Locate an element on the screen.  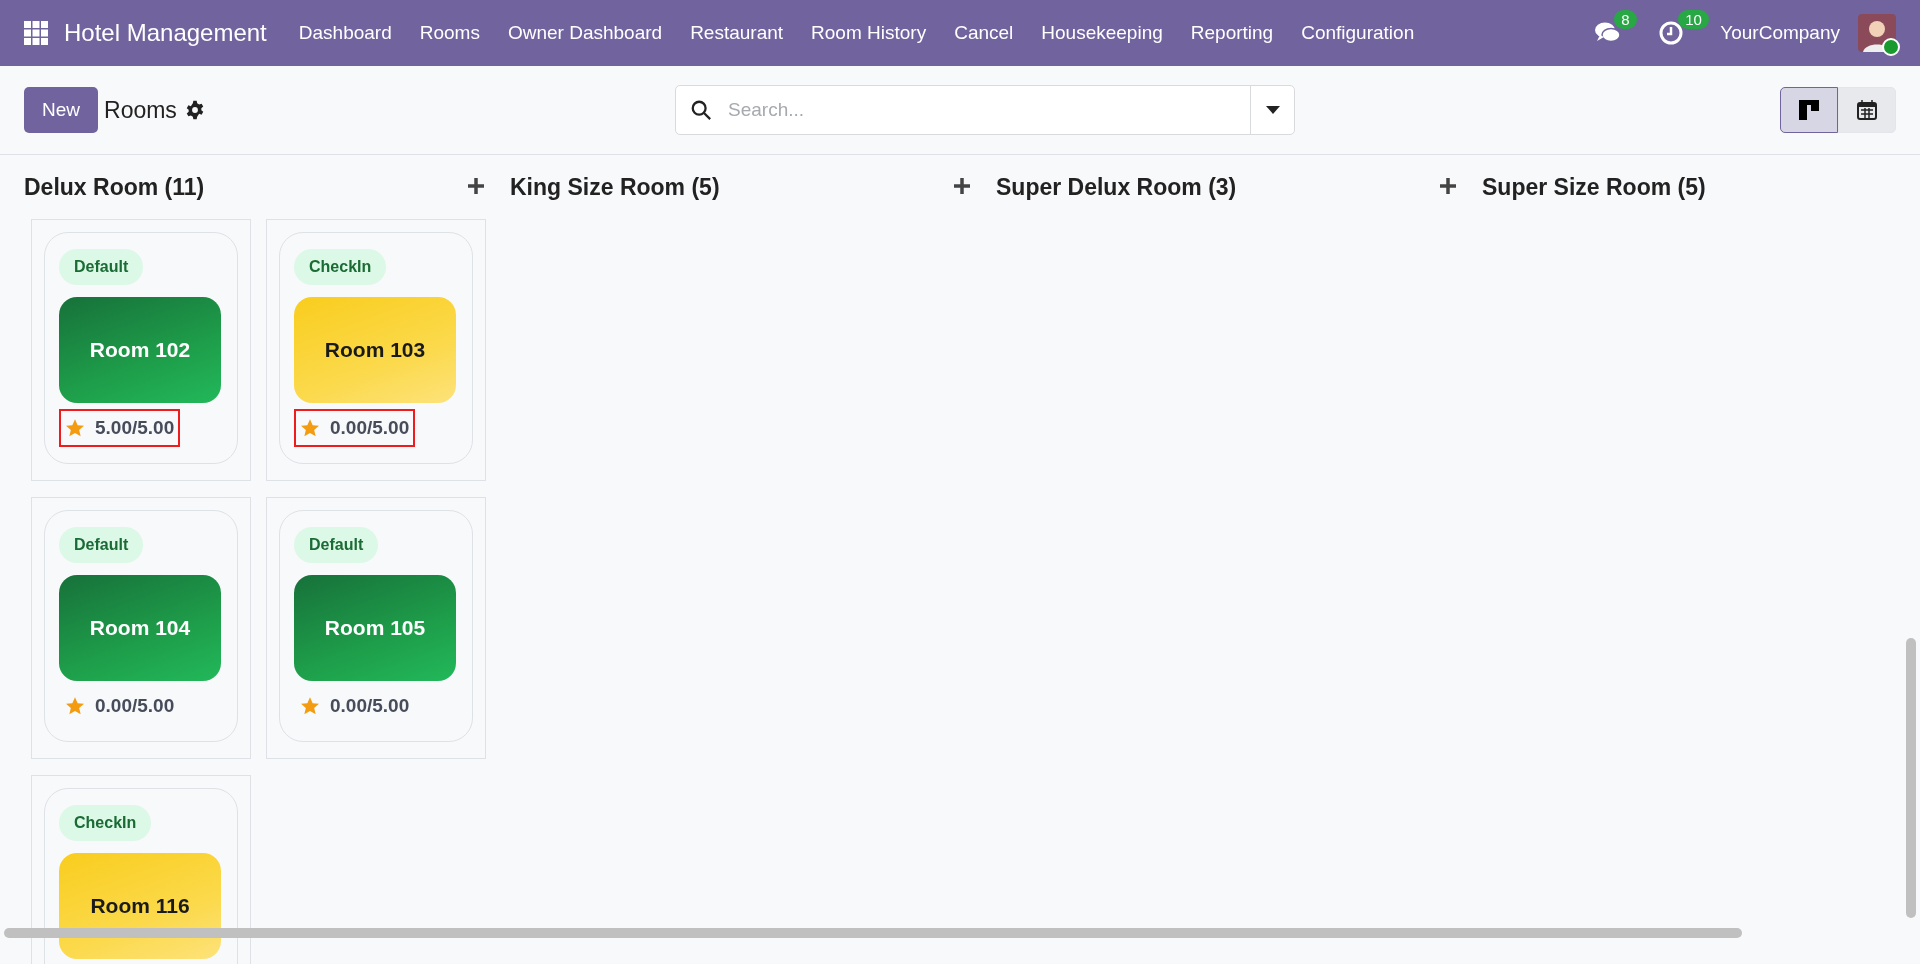
calendar-icon is located at coordinates (1867, 110).